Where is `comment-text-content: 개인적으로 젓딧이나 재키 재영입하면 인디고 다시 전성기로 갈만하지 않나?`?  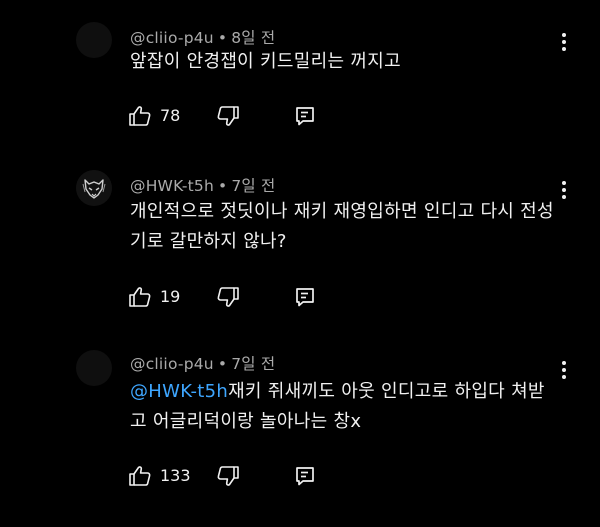
comment-text-content: 개인적으로 젓딧이나 재키 재영입하면 인디고 다시 전성기로 갈만하지 않나? is located at coordinates (342, 226).